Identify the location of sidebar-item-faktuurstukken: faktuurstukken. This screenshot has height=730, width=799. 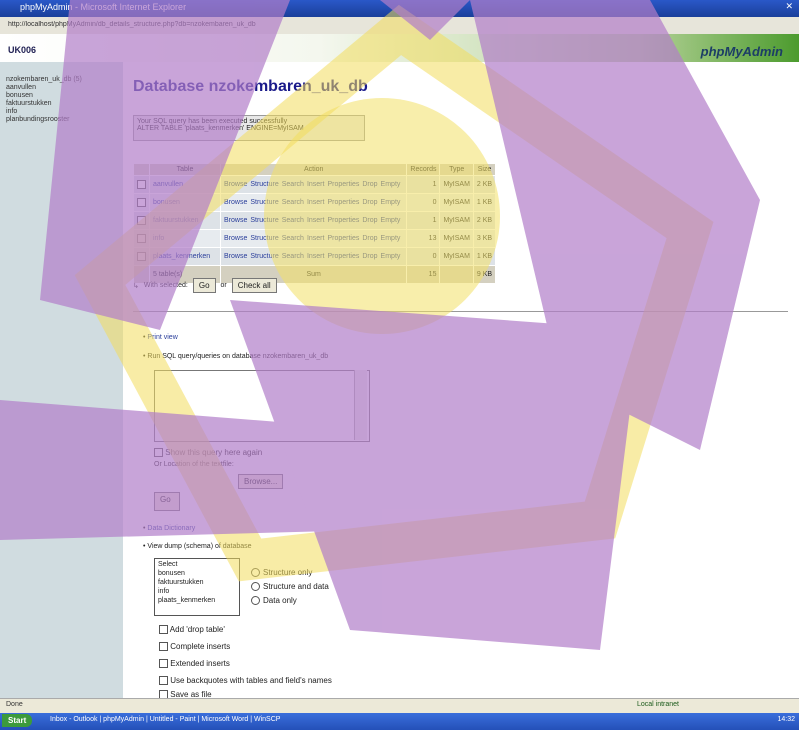
(64, 104).